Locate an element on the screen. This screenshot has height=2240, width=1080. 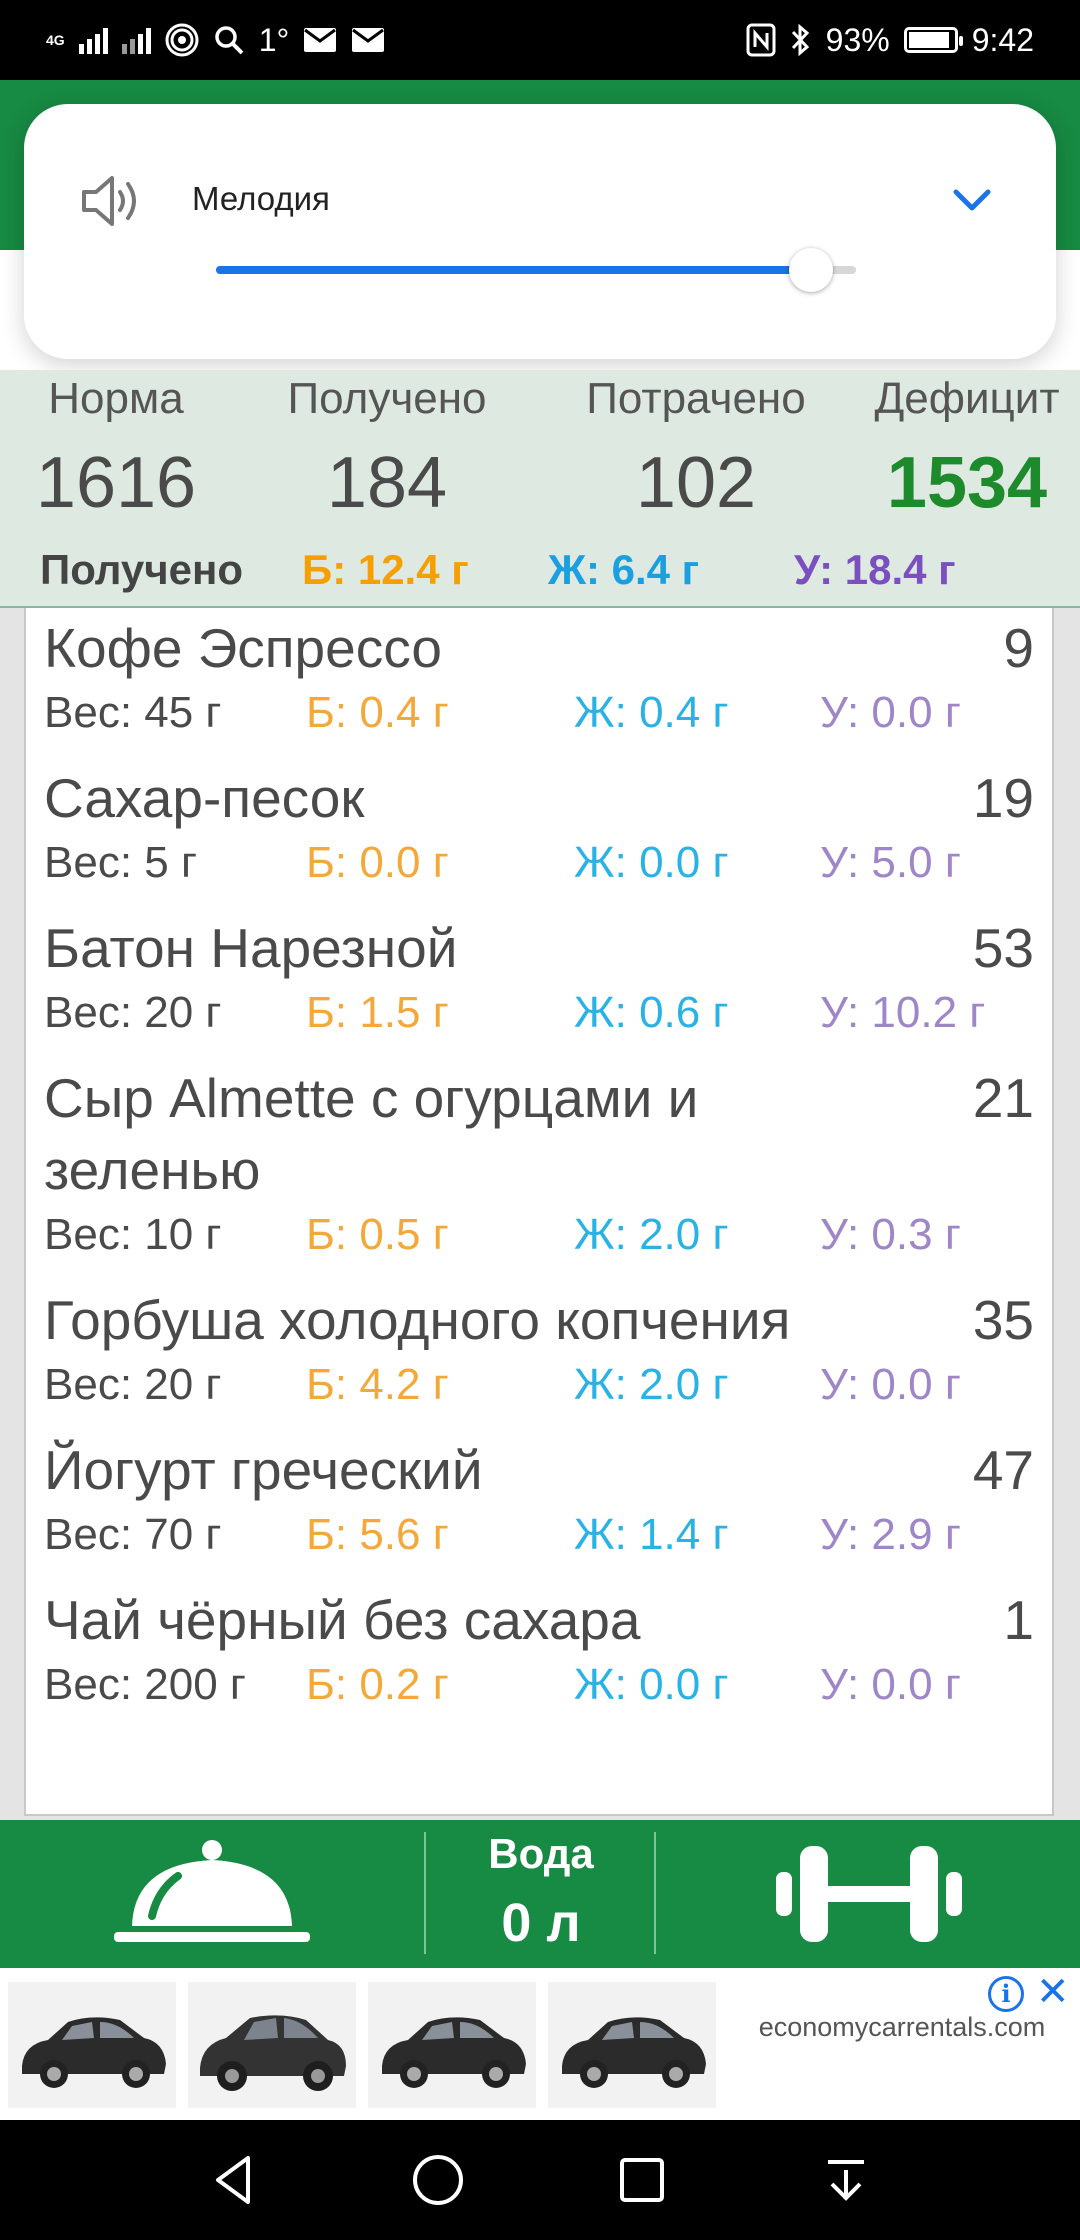
food-name: Кофе Эспрессо is located at coordinates (243, 648).